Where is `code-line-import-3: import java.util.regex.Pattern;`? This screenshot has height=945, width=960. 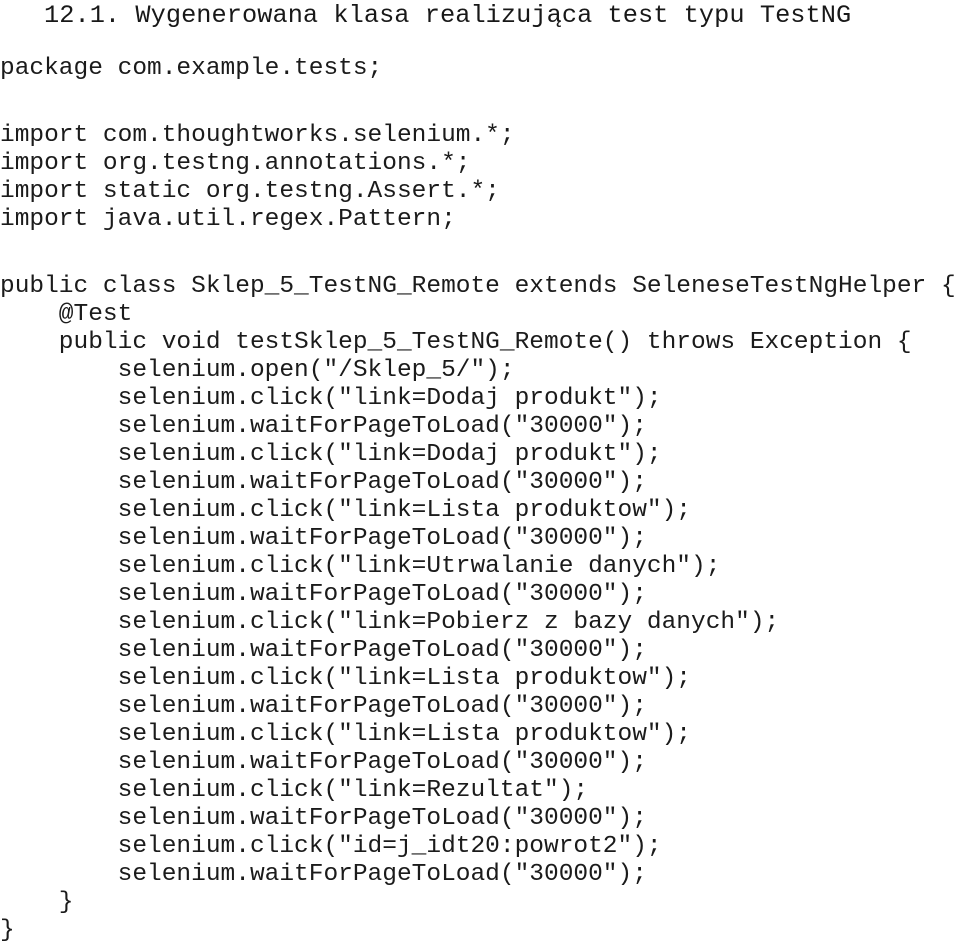
code-line-import-3: import java.util.regex.Pattern; is located at coordinates (228, 219).